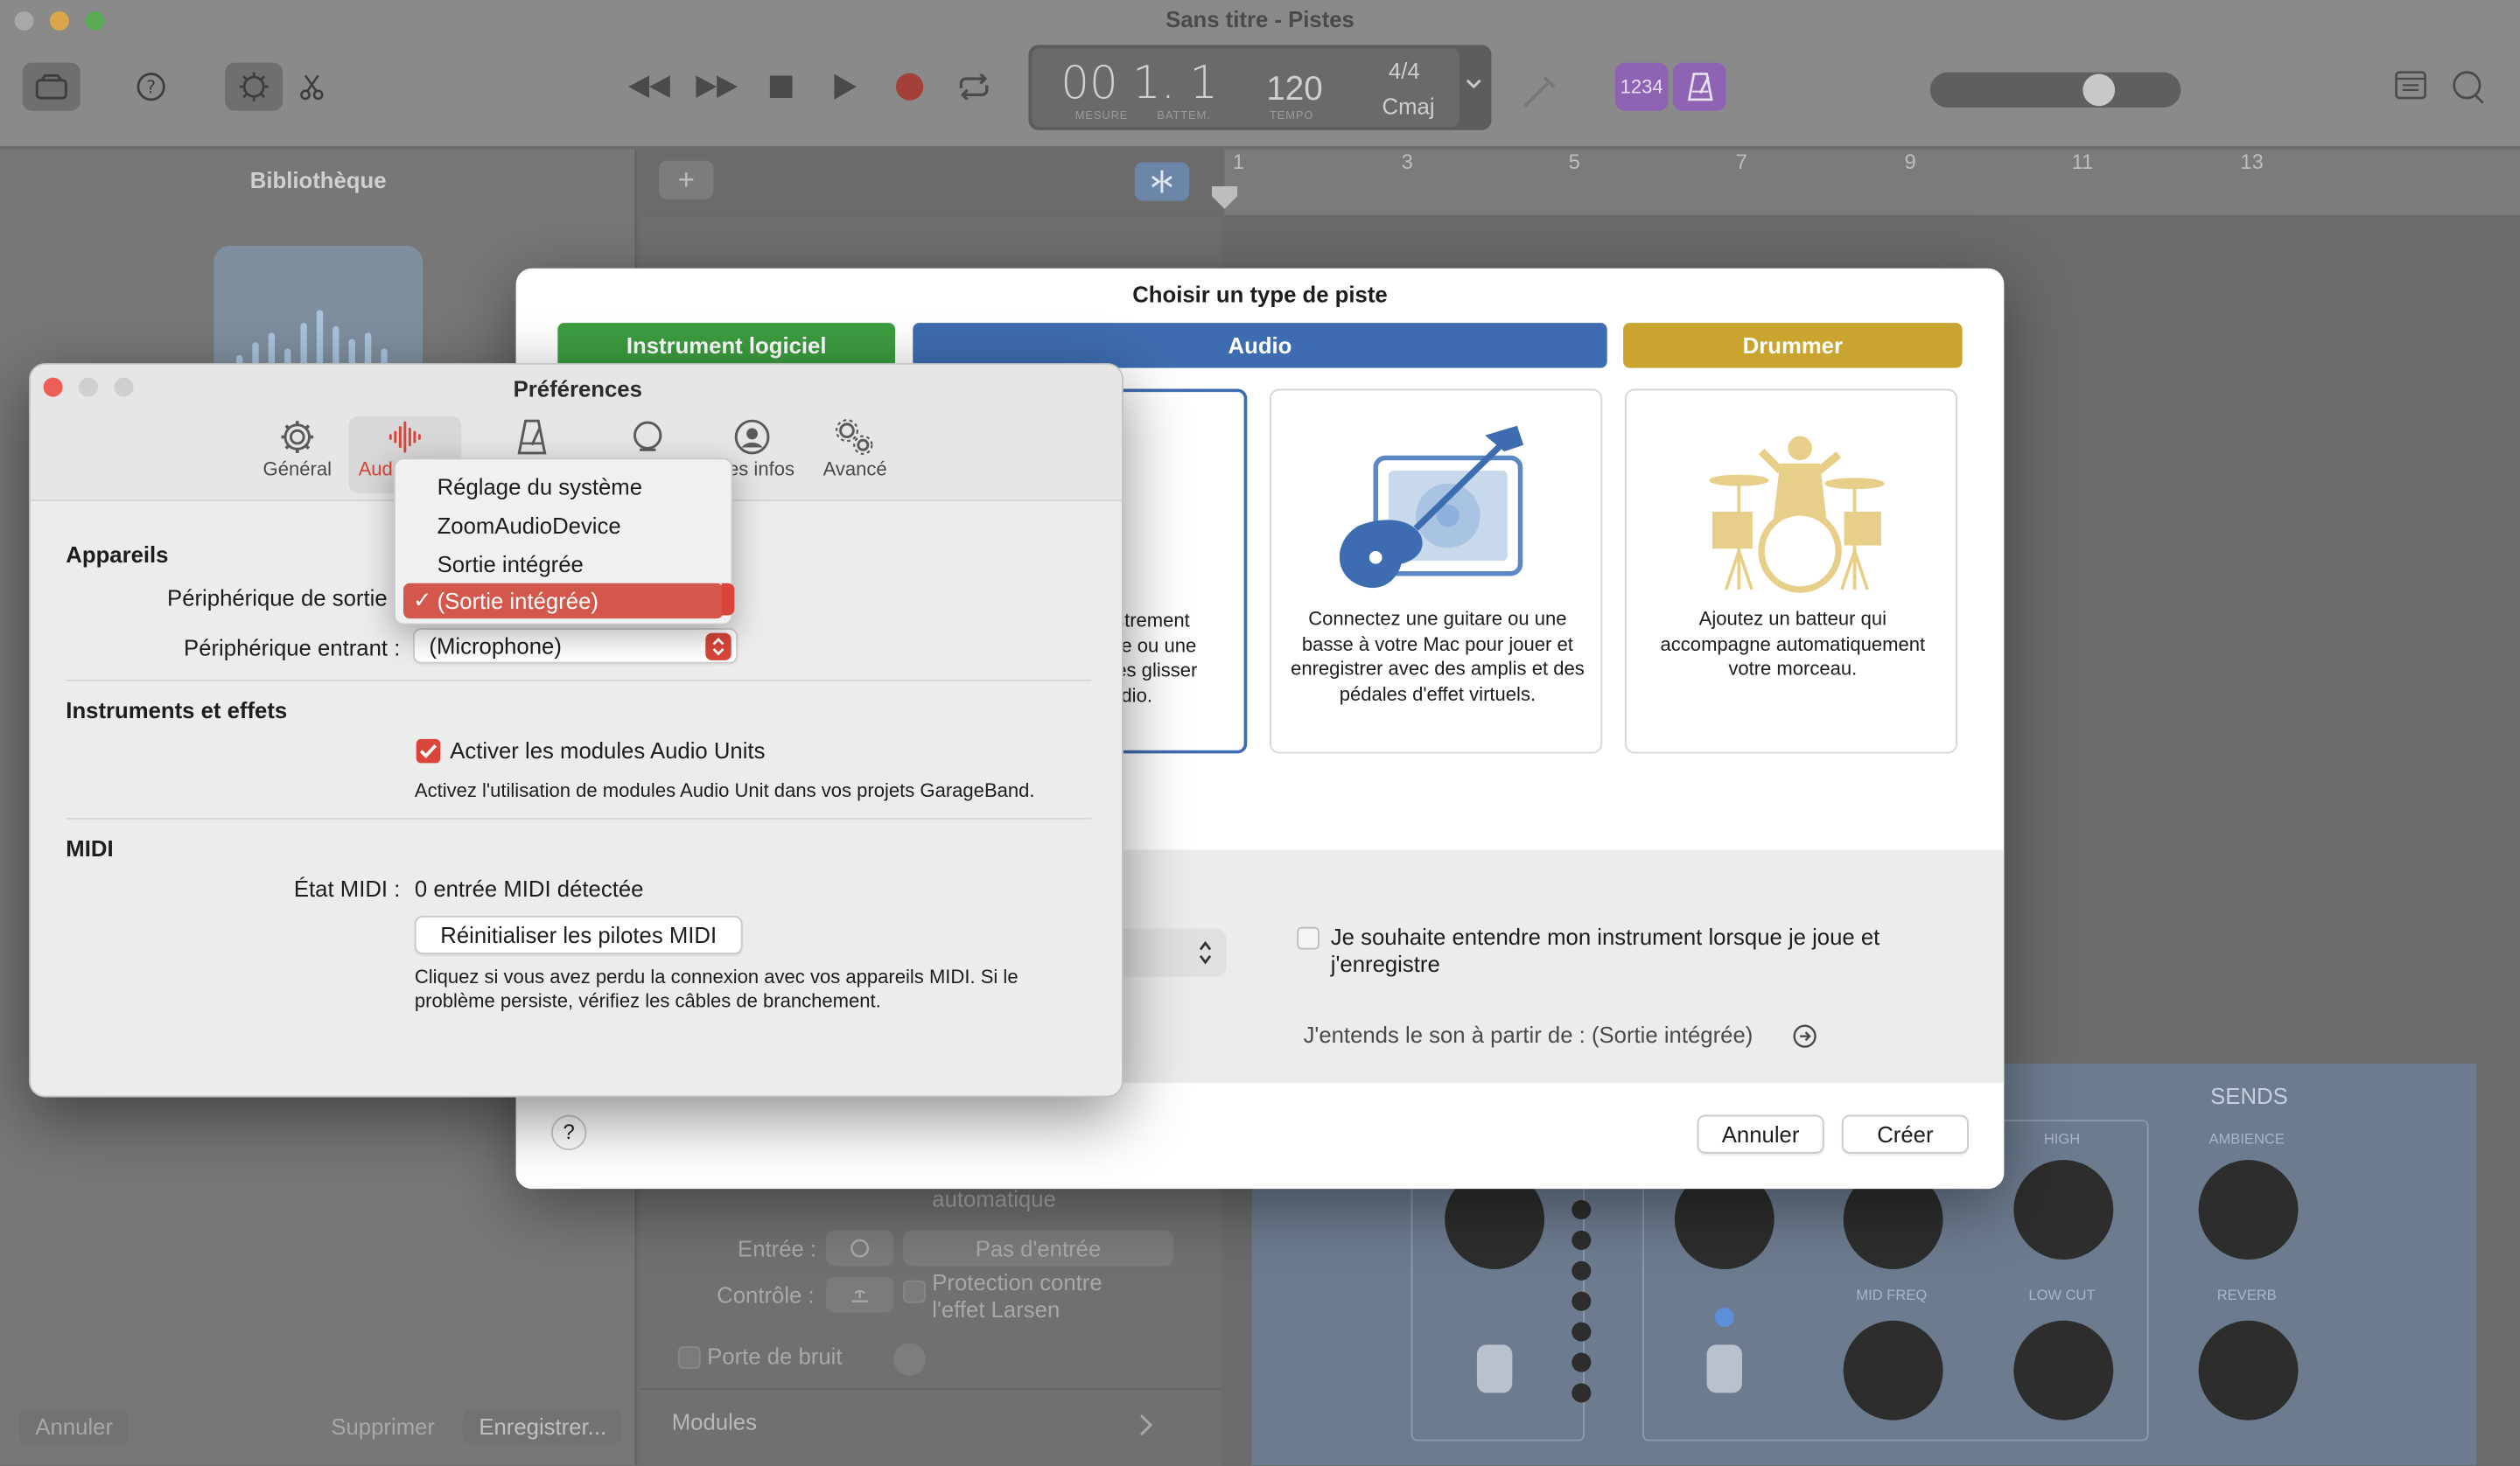  Describe the element at coordinates (689, 1357) in the screenshot. I see `noise-gate-checkbox` at that location.